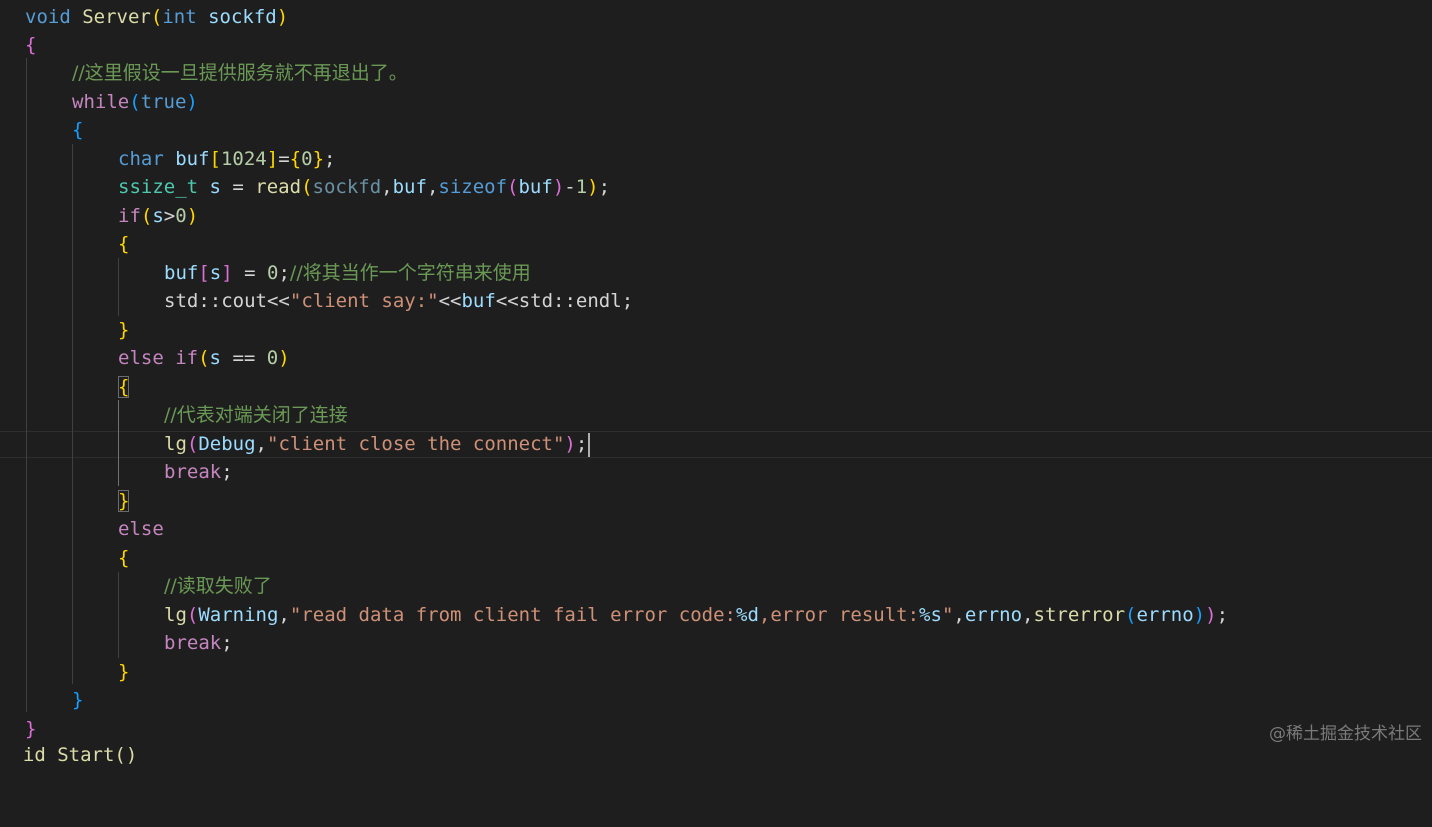 Image resolution: width=1432 pixels, height=827 pixels. Describe the element at coordinates (175, 444) in the screenshot. I see `function-call-token: lg` at that location.